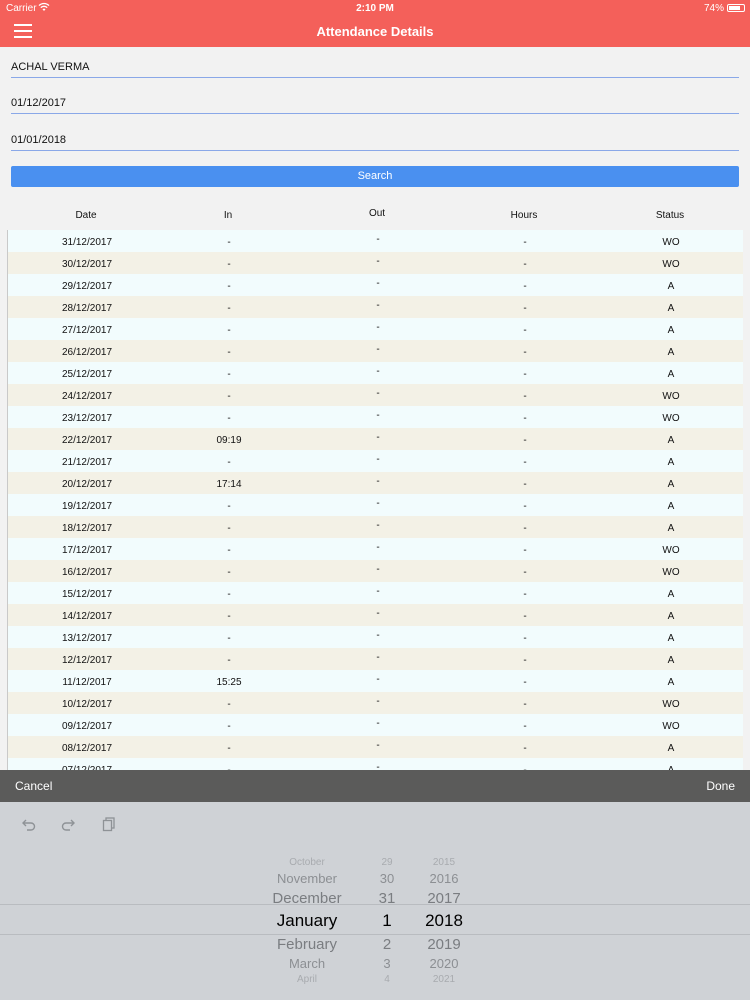 The width and height of the screenshot is (750, 1000). I want to click on year-option: 2020, so click(444, 963).